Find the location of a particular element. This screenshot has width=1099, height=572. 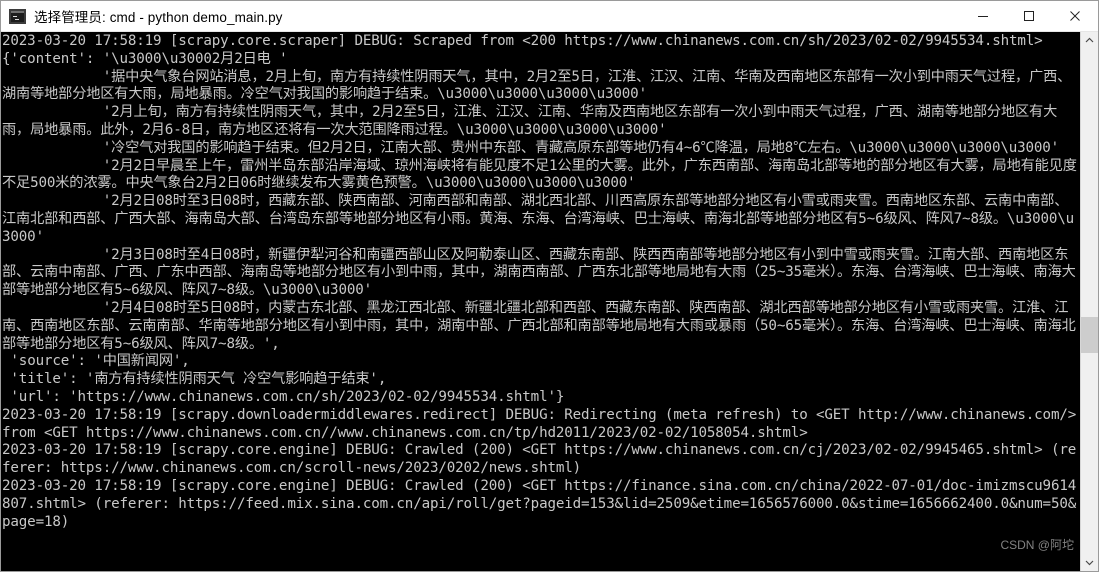

chevron-down-icon is located at coordinates (1089, 563).